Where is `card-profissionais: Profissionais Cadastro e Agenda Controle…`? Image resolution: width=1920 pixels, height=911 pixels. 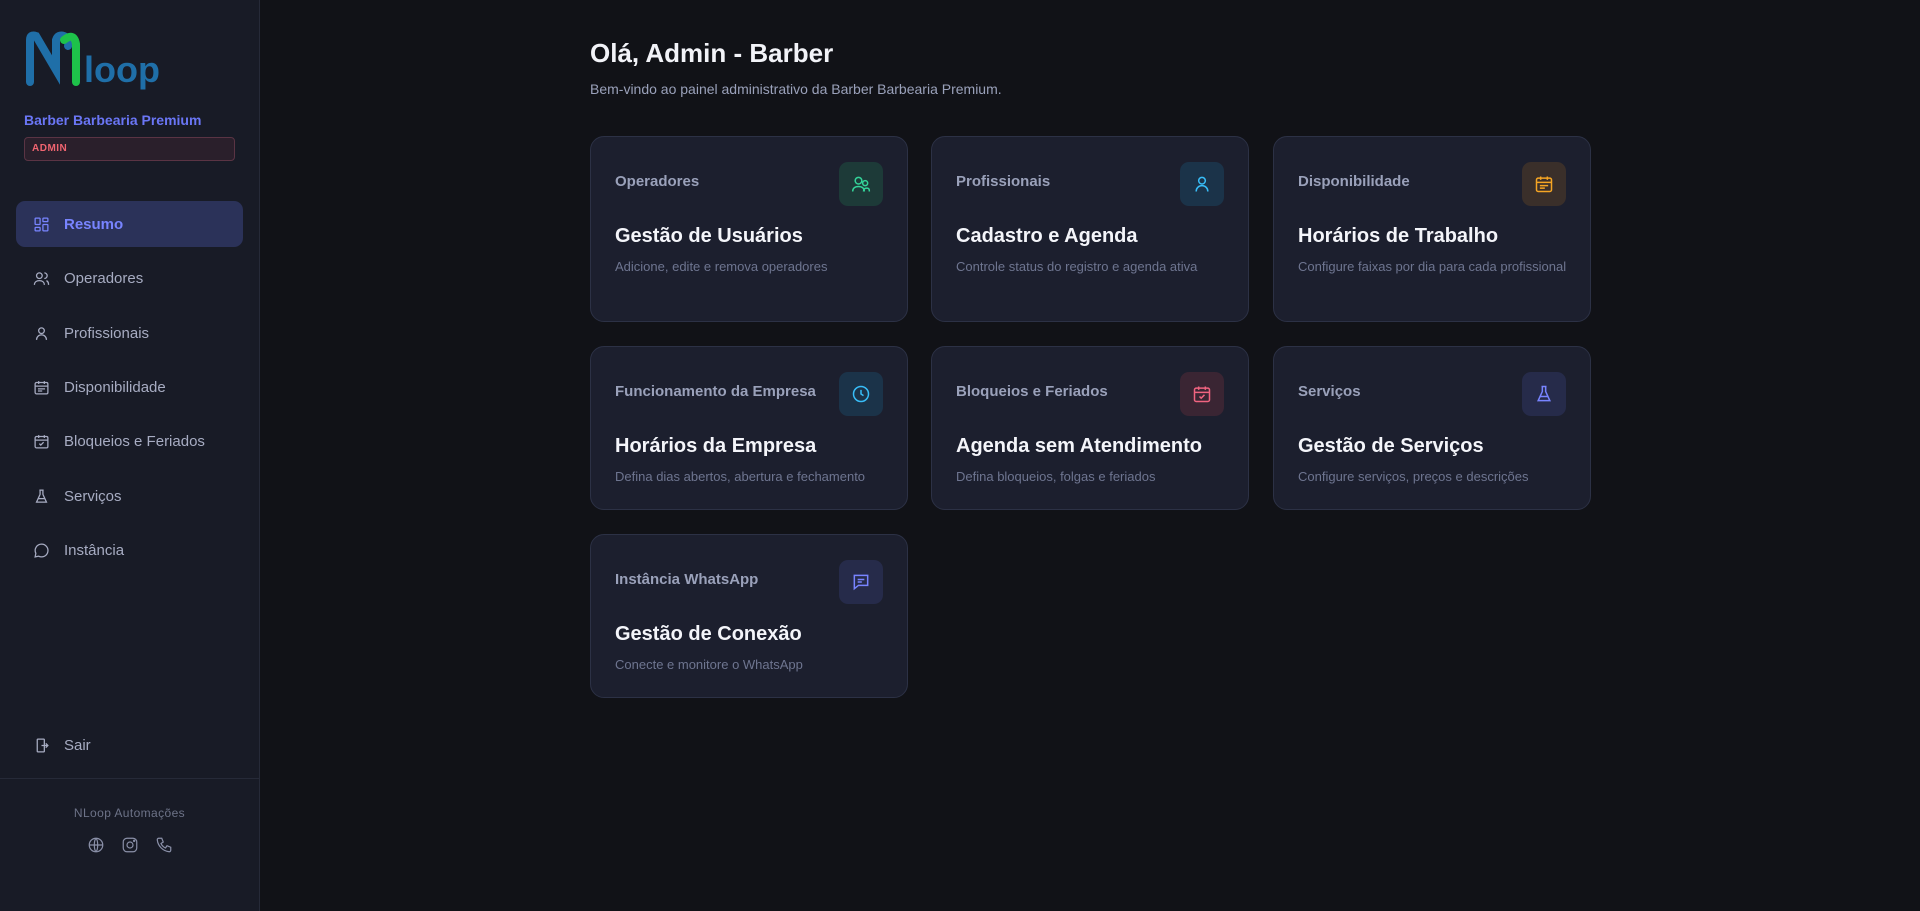 card-profissionais: Profissionais Cadastro e Agenda Controle… is located at coordinates (1090, 229).